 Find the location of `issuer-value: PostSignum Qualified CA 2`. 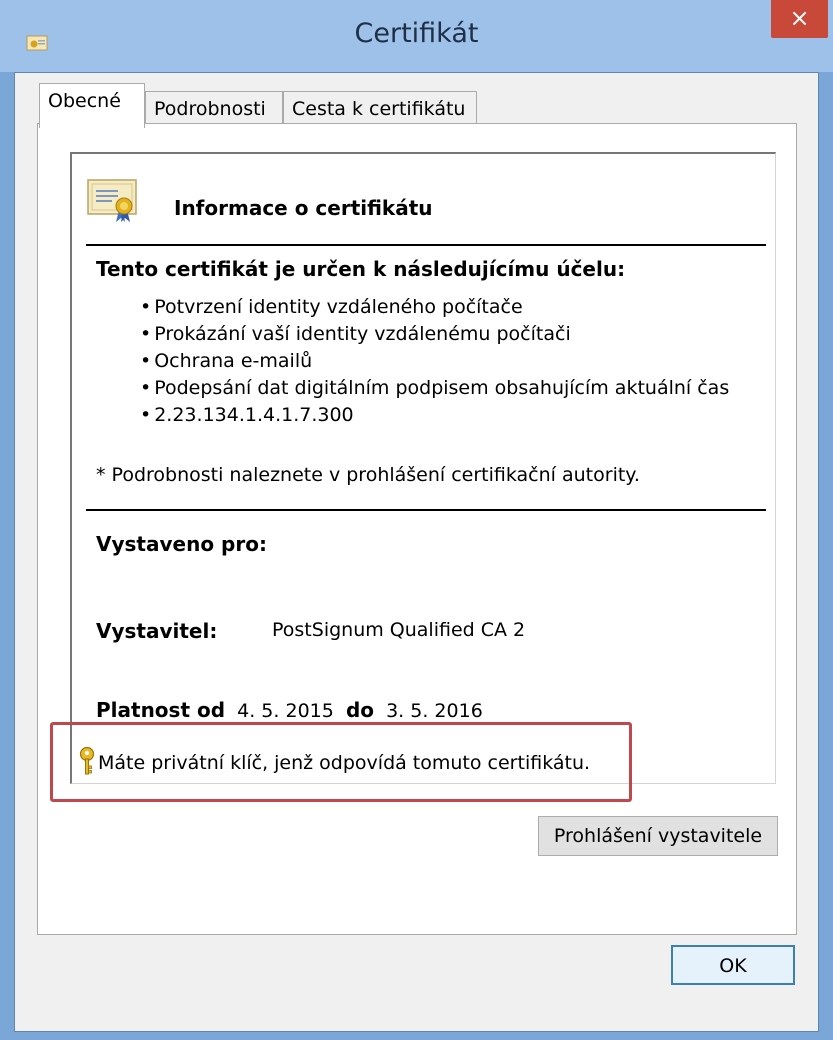

issuer-value: PostSignum Qualified CA 2 is located at coordinates (399, 630).